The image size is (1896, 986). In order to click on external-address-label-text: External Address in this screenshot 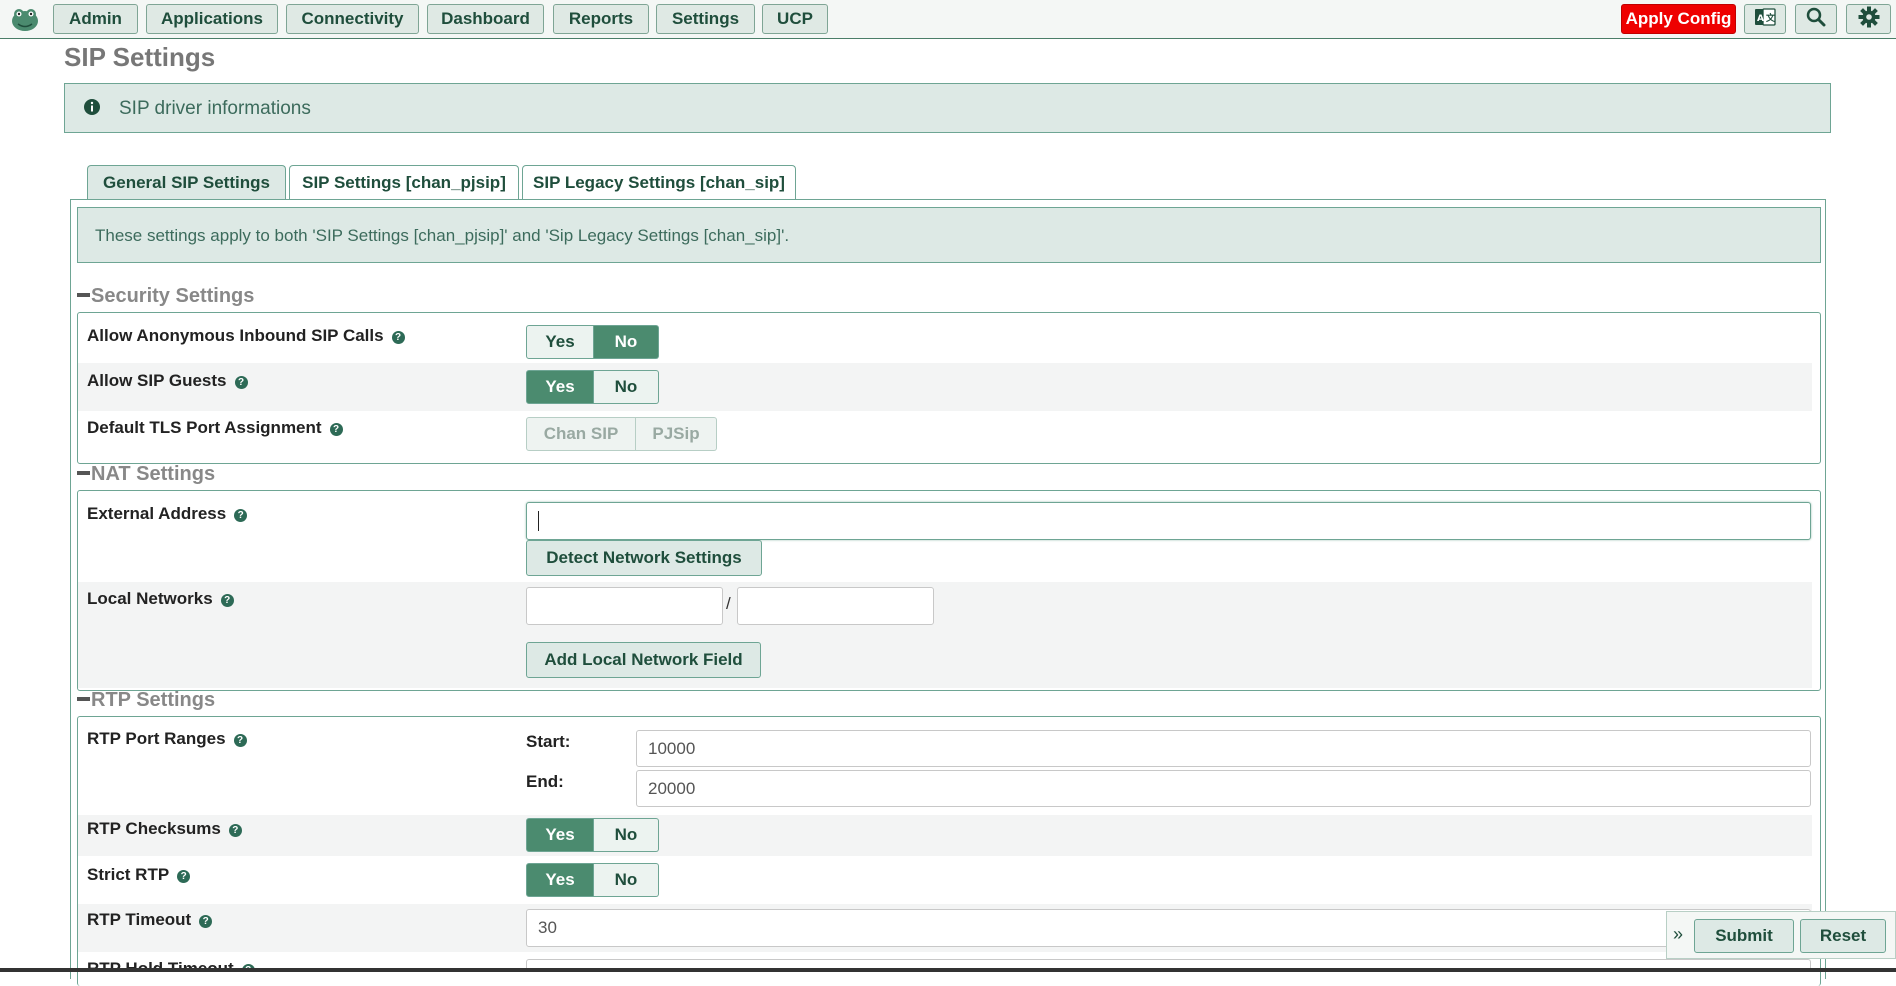, I will do `click(157, 513)`.